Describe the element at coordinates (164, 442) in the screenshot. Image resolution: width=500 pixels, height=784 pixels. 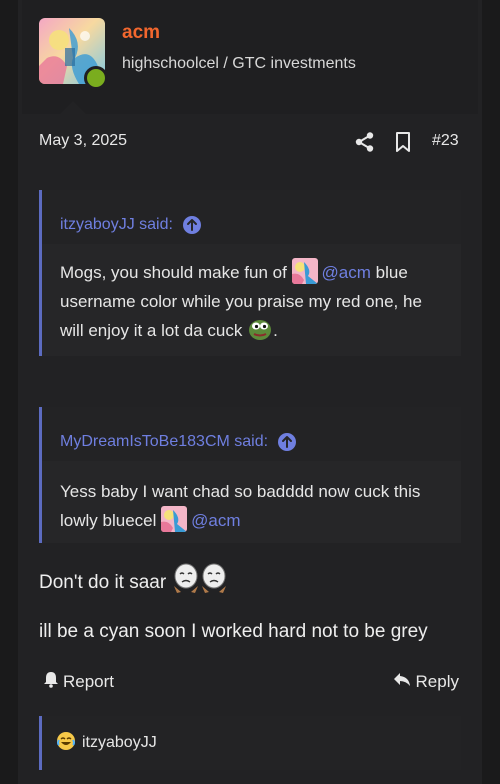
I see `quote-author: MyDreamIsToBe183CM said:` at that location.